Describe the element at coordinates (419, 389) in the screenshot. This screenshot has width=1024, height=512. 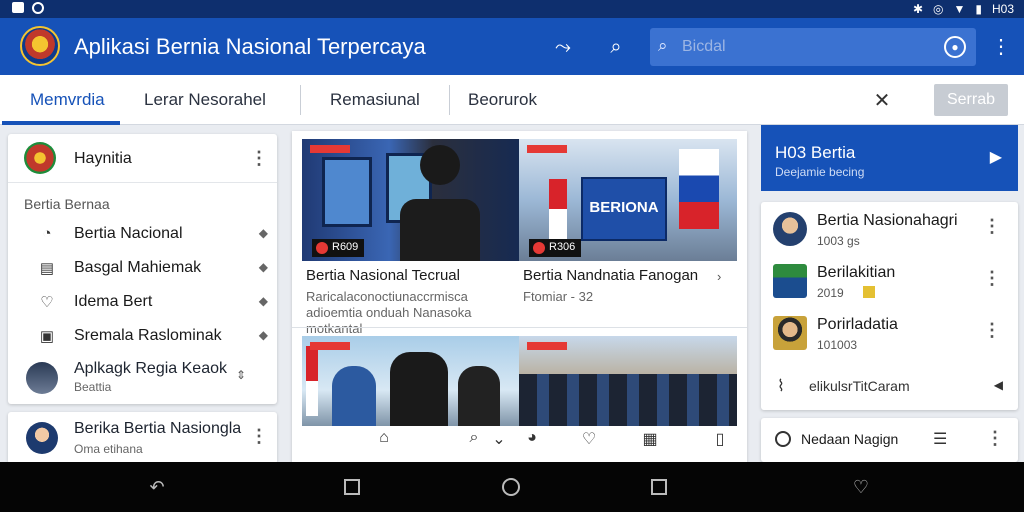
I see `figure` at that location.